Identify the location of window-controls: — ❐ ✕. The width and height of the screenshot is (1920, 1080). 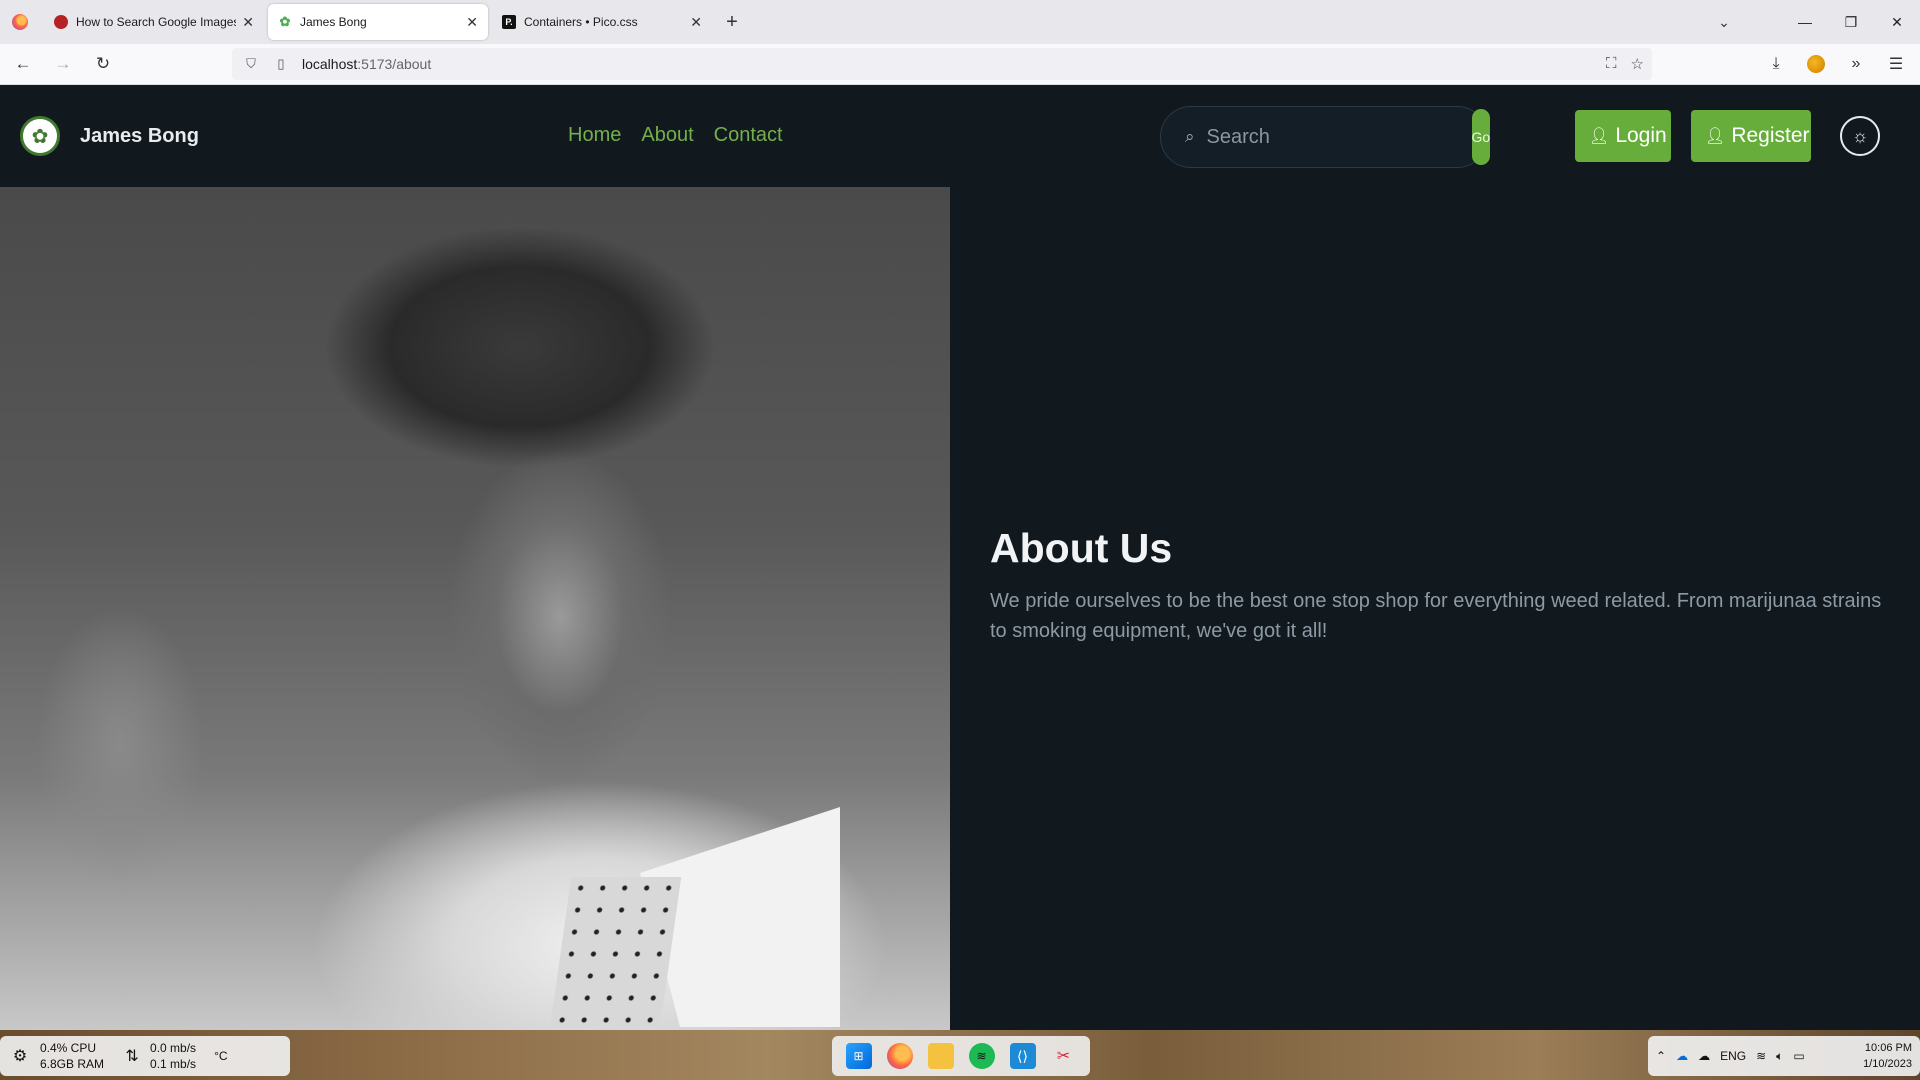
(1851, 22).